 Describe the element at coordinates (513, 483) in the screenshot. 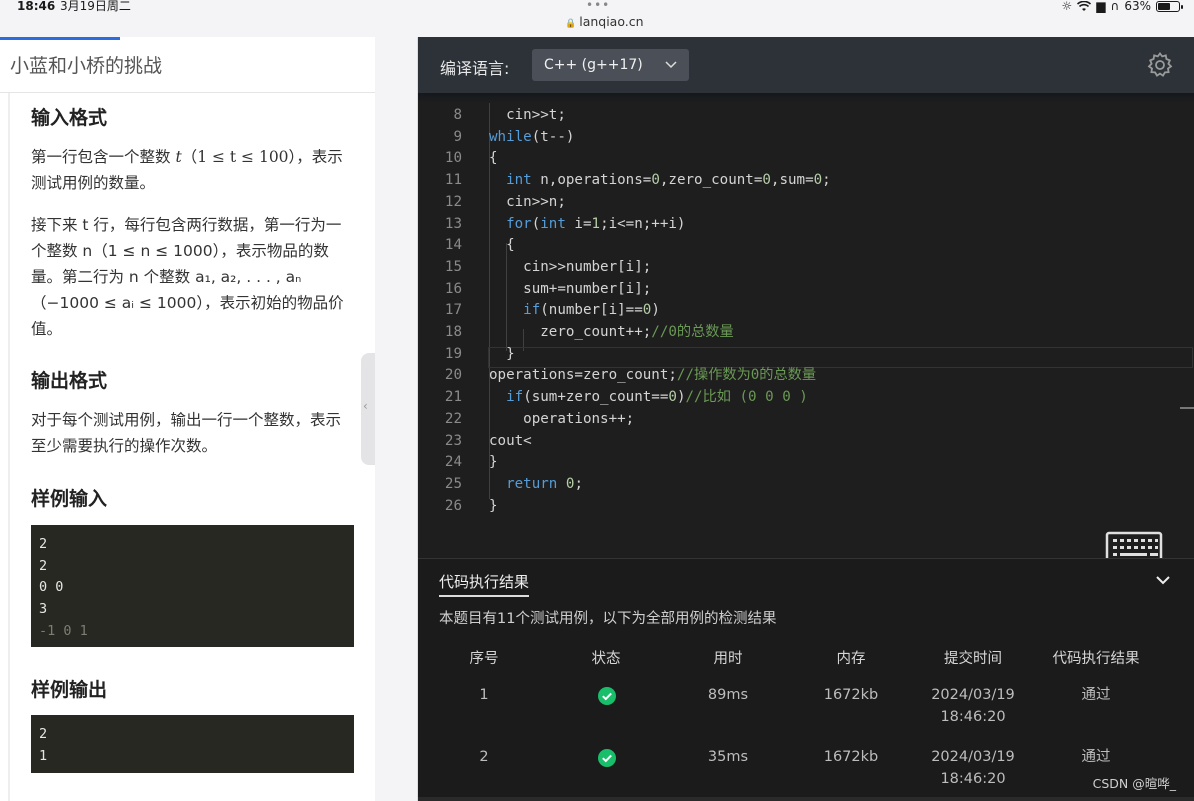

I see `code-line: 25 return 0;` at that location.